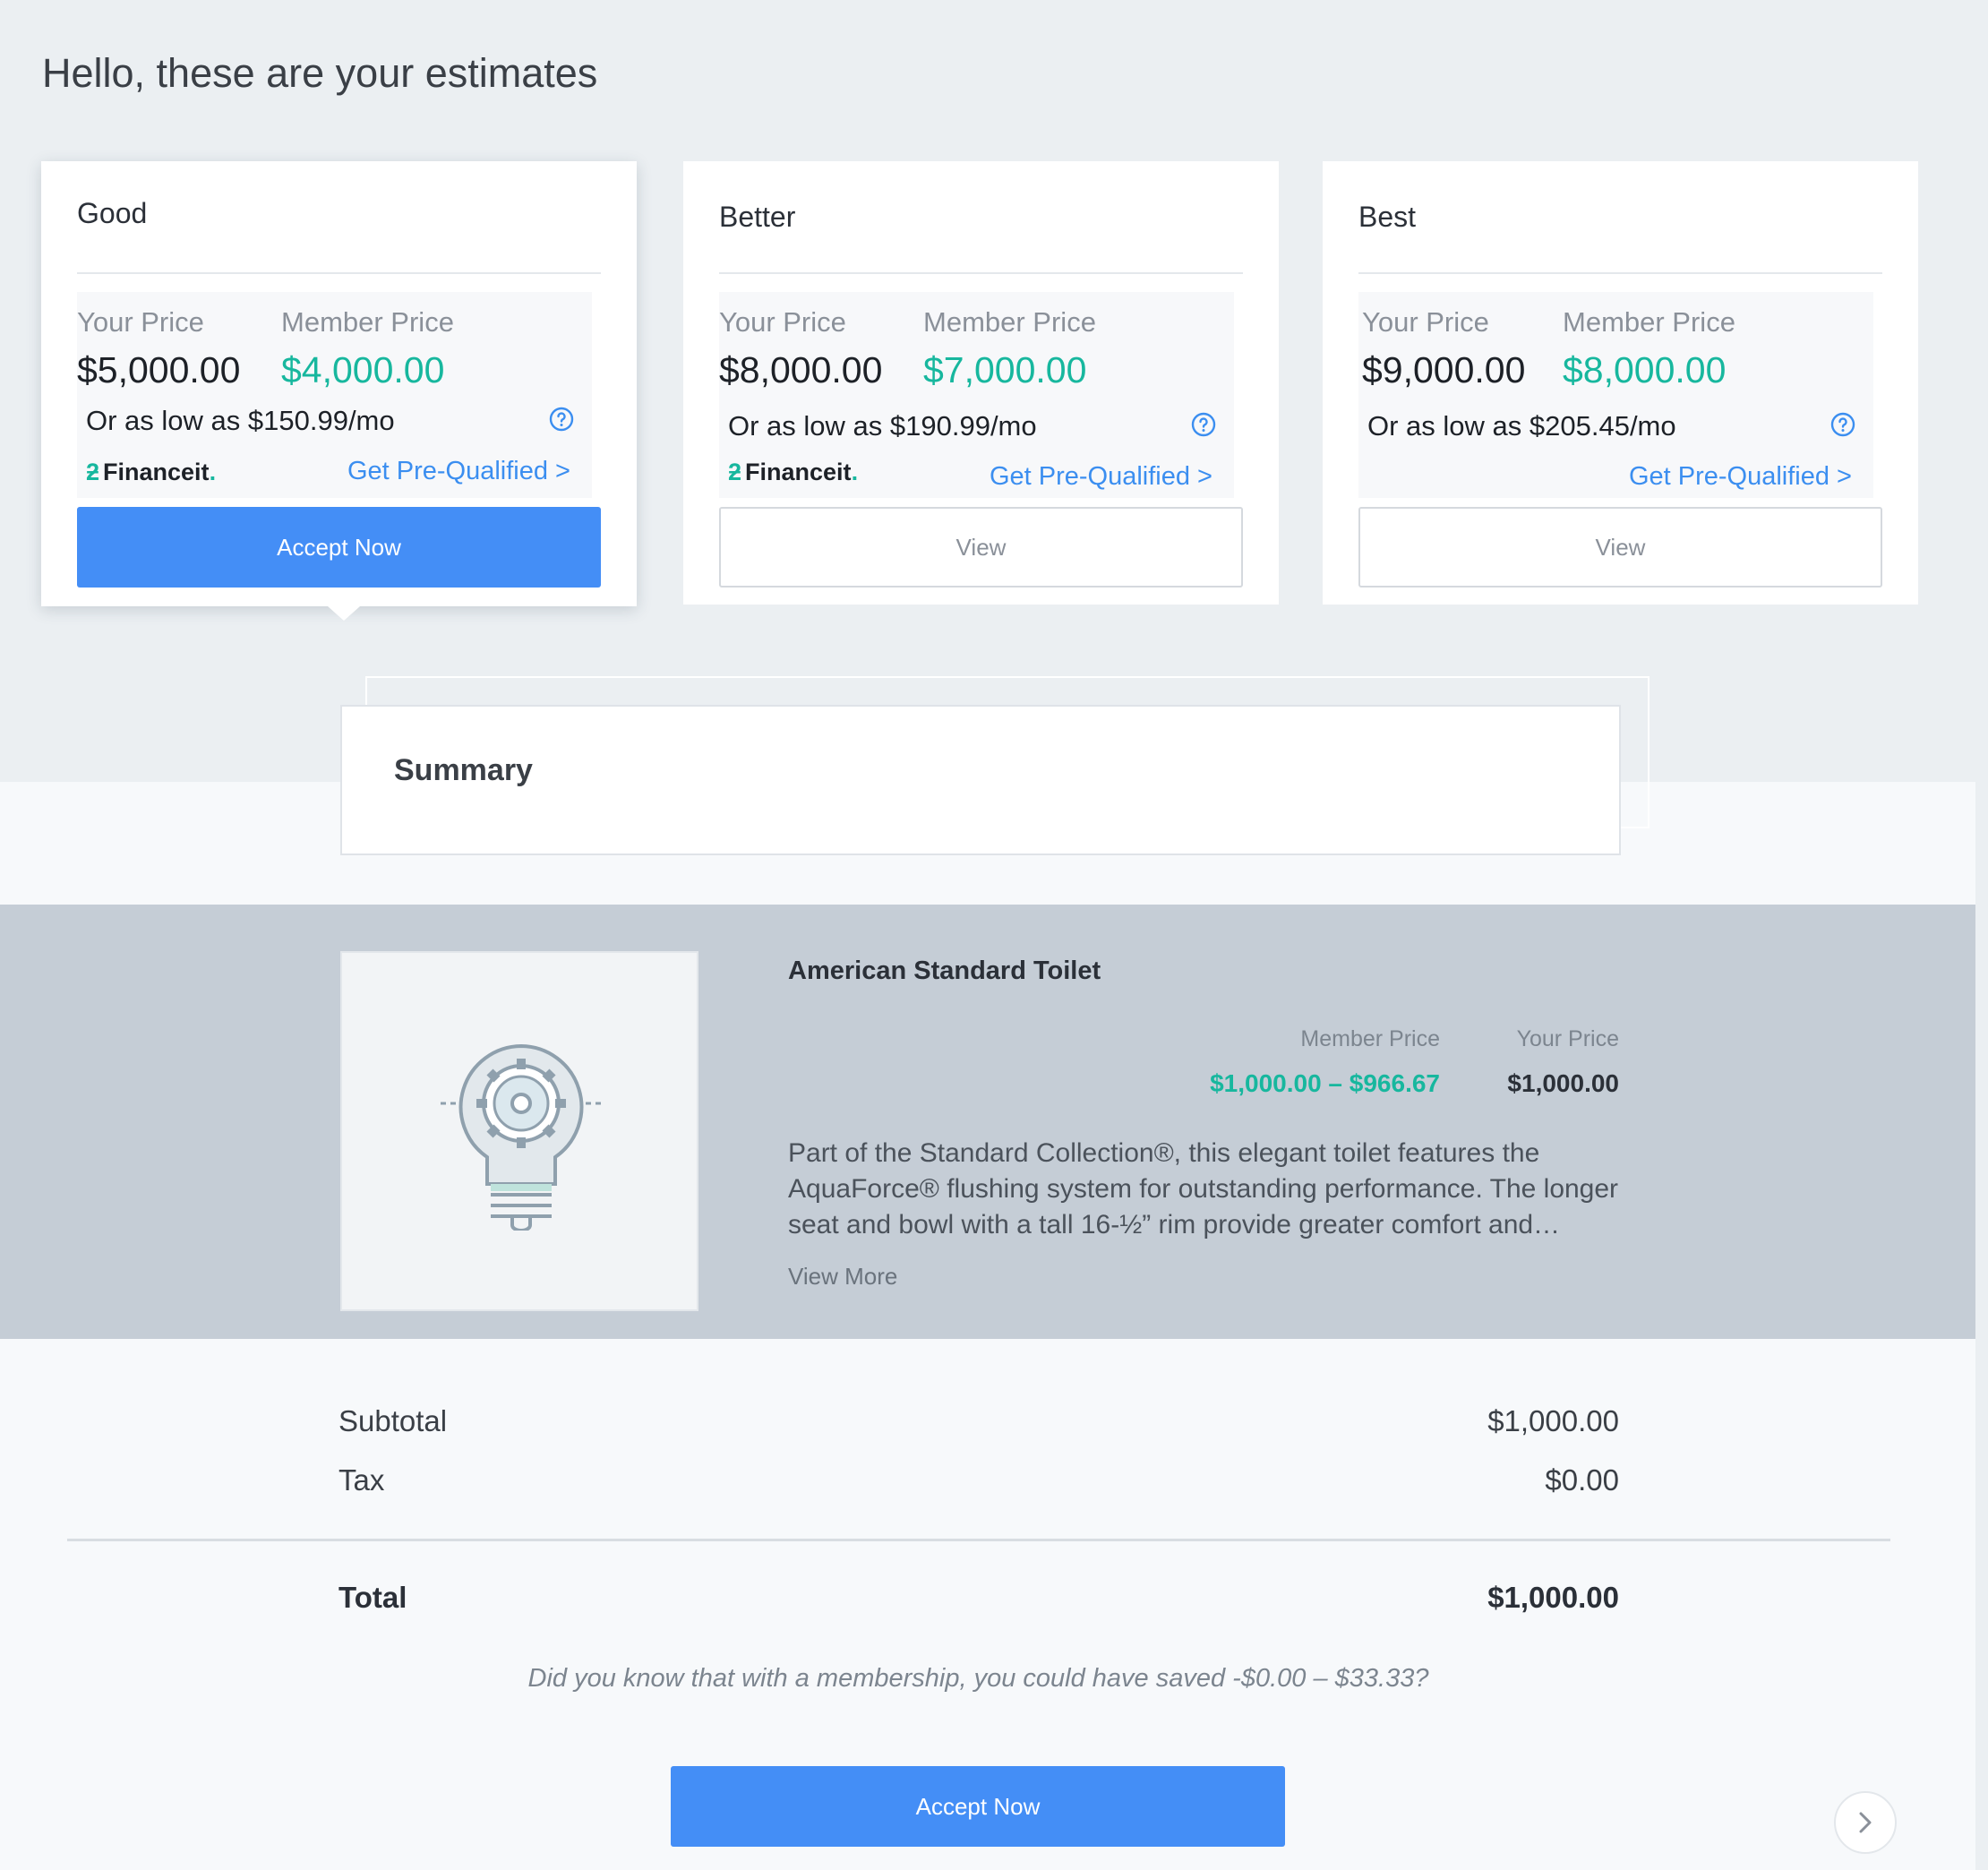 This screenshot has width=1988, height=1870. I want to click on member-price-block: Member Price $4,000.00, so click(367, 349).